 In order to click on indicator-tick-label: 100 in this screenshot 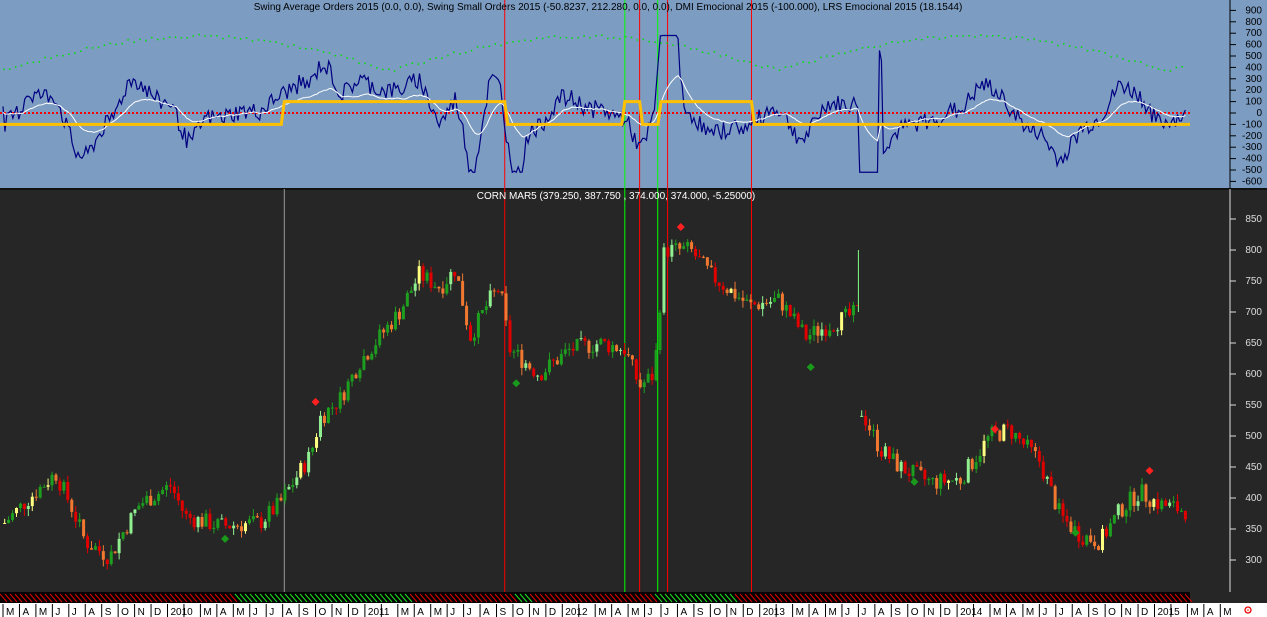, I will do `click(1253, 102)`.